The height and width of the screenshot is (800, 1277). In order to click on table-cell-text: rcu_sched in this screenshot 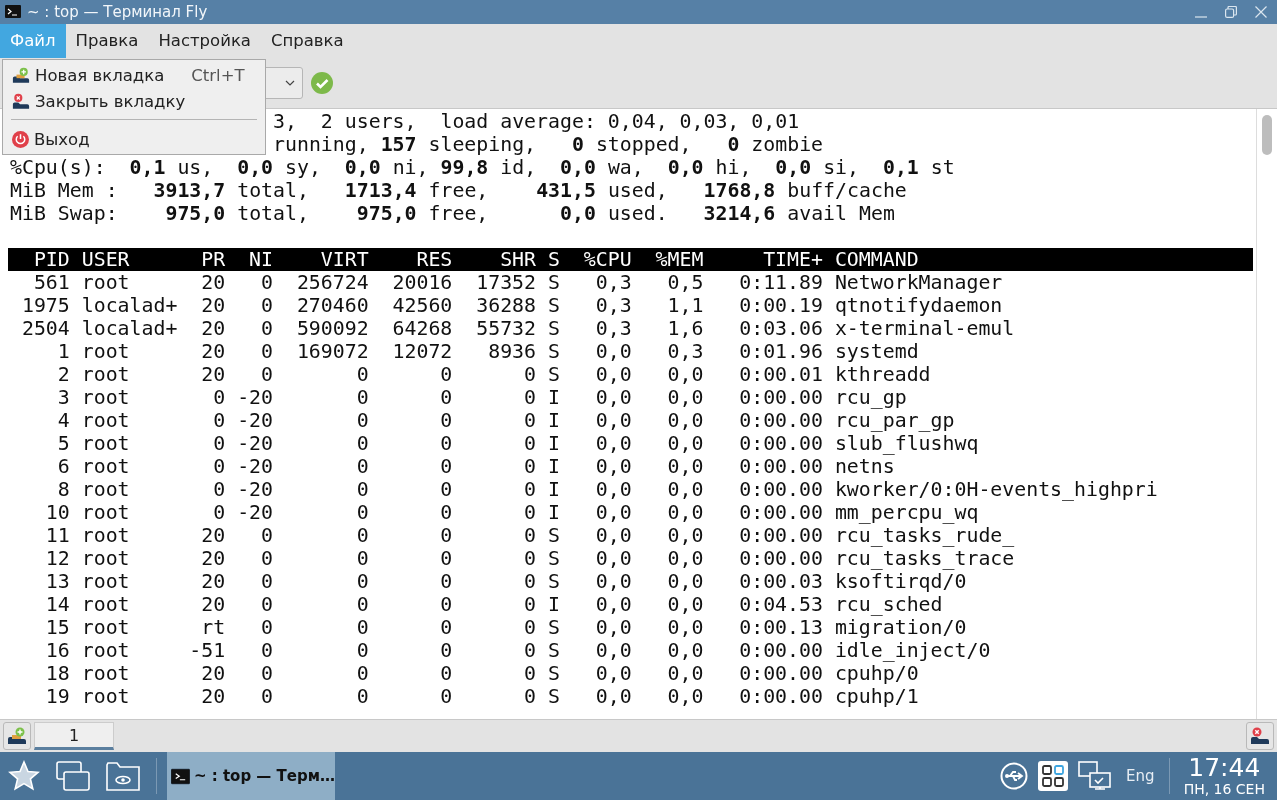, I will do `click(889, 604)`.